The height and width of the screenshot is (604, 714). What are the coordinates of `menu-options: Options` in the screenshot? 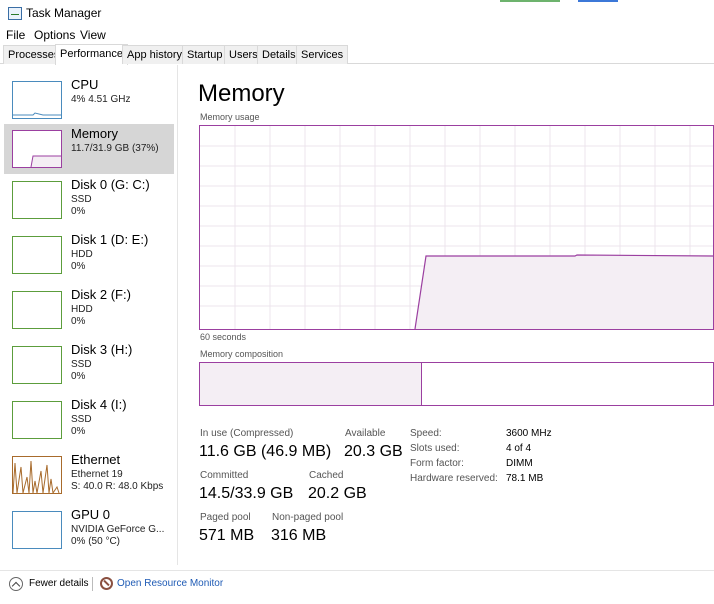 It's located at (54, 35).